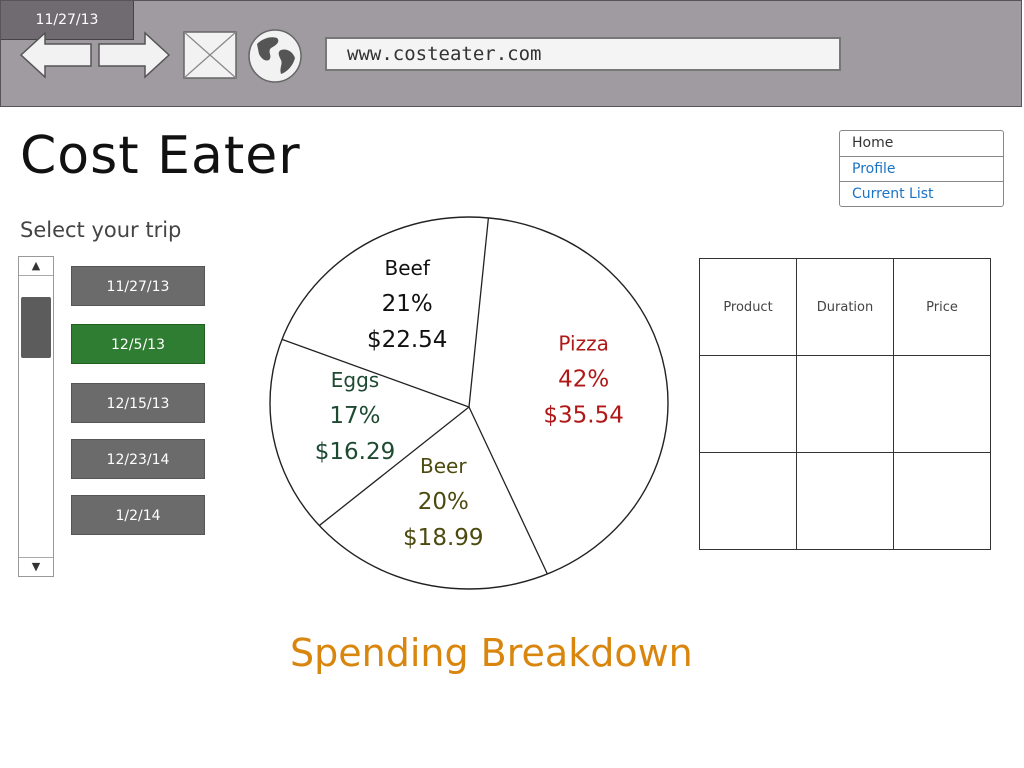  What do you see at coordinates (56, 55) in the screenshot?
I see `back-arrow-icon` at bounding box center [56, 55].